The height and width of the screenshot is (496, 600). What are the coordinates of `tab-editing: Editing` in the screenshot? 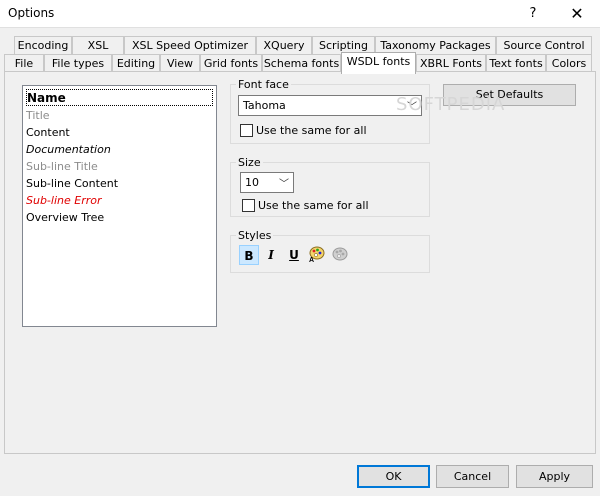 It's located at (136, 63).